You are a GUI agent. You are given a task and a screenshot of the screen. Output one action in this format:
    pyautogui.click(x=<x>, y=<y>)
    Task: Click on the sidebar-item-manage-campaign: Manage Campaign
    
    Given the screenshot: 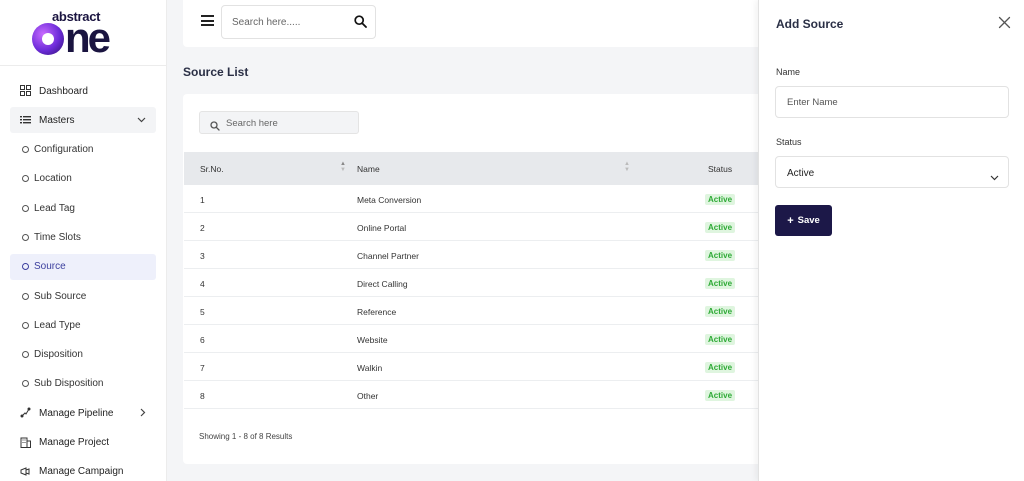 What is the action you would take?
    pyautogui.click(x=83, y=470)
    